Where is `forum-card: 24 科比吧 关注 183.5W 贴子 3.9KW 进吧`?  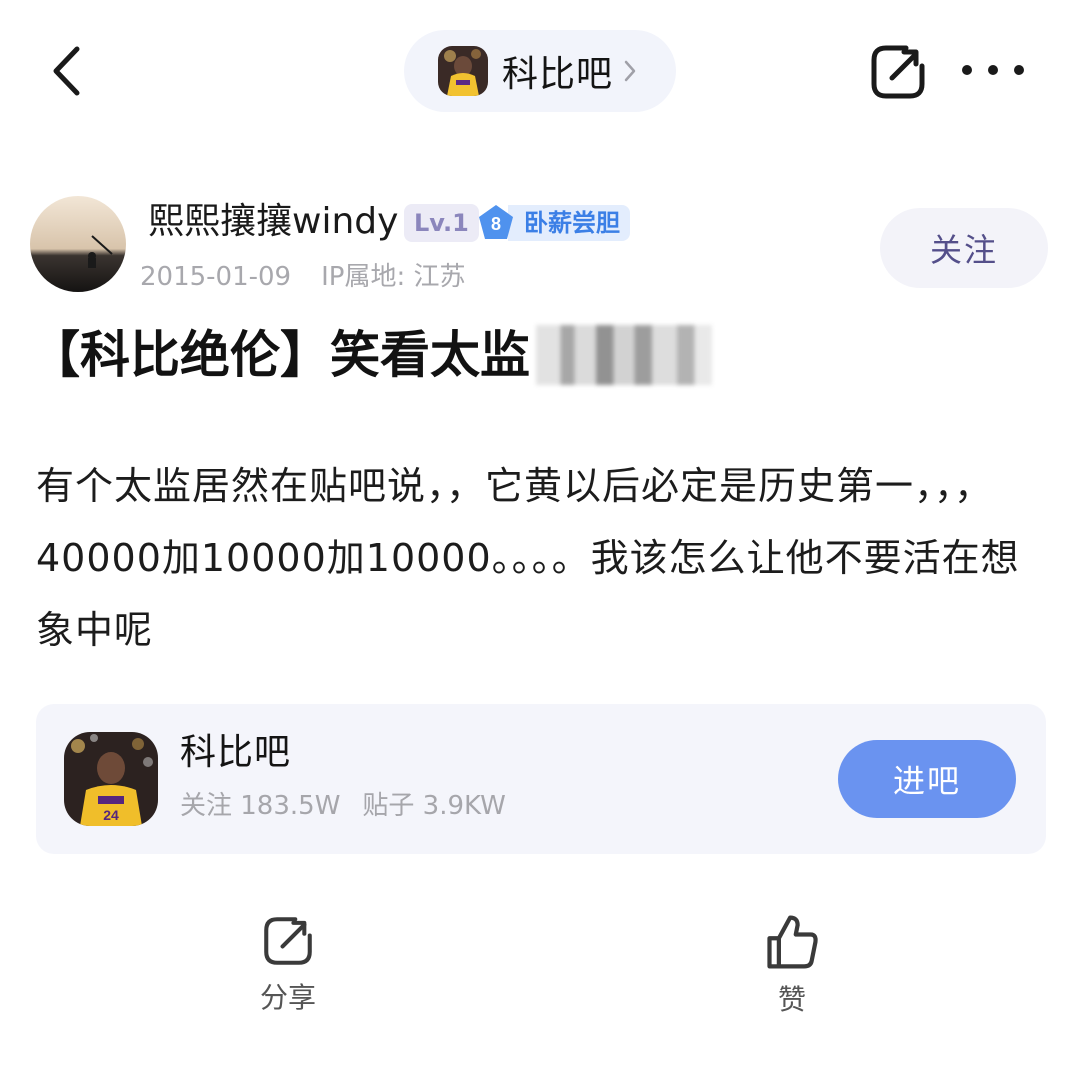
forum-card: 24 科比吧 关注 183.5W 贴子 3.9KW 进吧 is located at coordinates (541, 779).